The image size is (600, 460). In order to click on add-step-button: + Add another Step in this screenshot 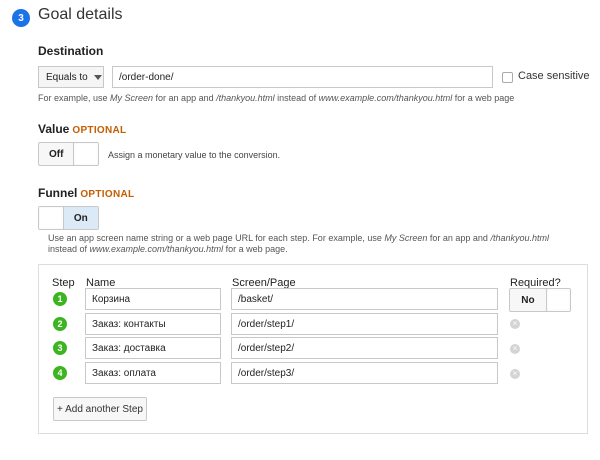, I will do `click(100, 409)`.